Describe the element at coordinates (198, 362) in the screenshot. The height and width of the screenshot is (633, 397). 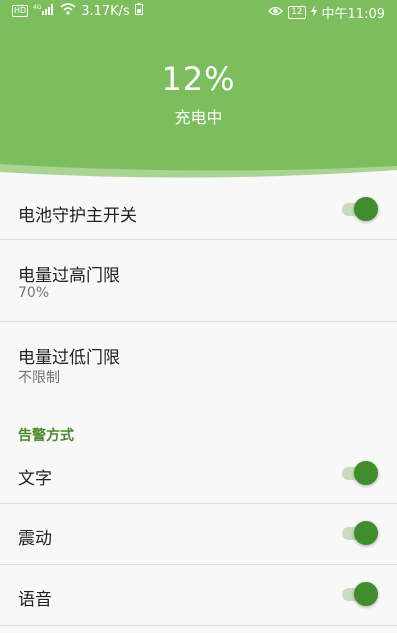
I see `low-threshold-row: 电量过低门限 不限制` at that location.